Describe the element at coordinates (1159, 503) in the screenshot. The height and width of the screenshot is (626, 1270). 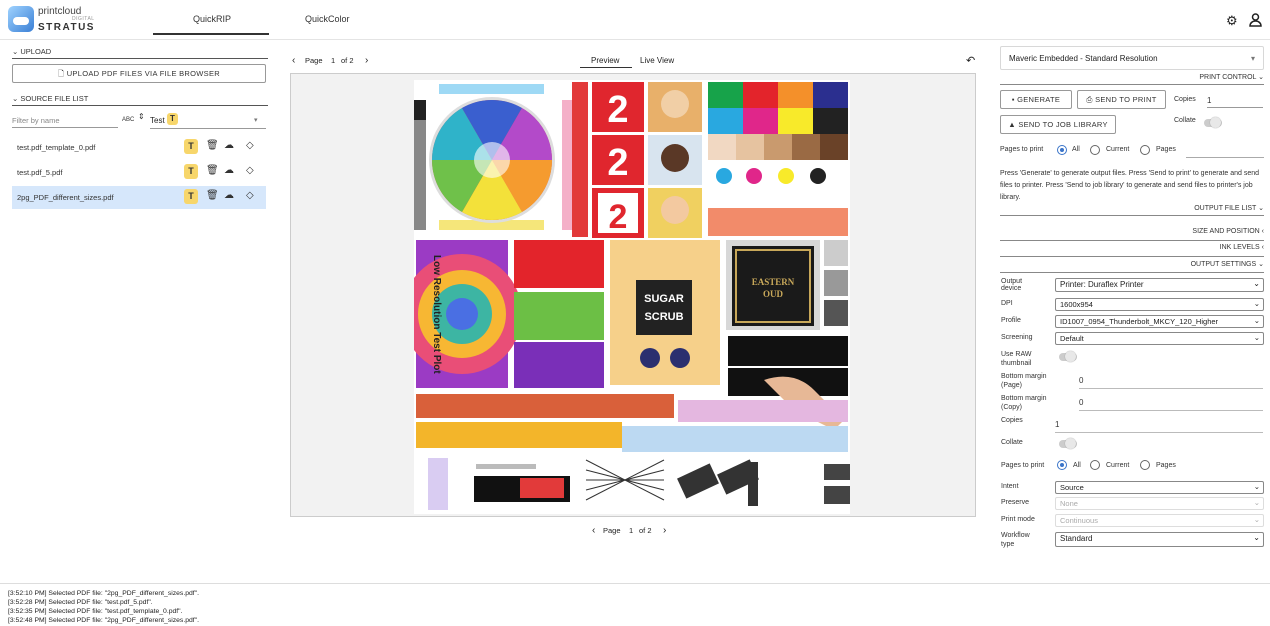
I see `preserve-select: None ⌄` at that location.